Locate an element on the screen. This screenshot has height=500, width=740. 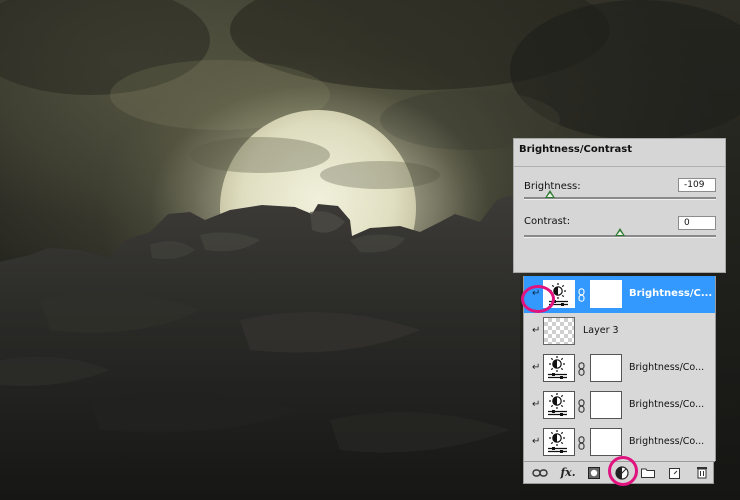
brightness-slider-track is located at coordinates (620, 195).